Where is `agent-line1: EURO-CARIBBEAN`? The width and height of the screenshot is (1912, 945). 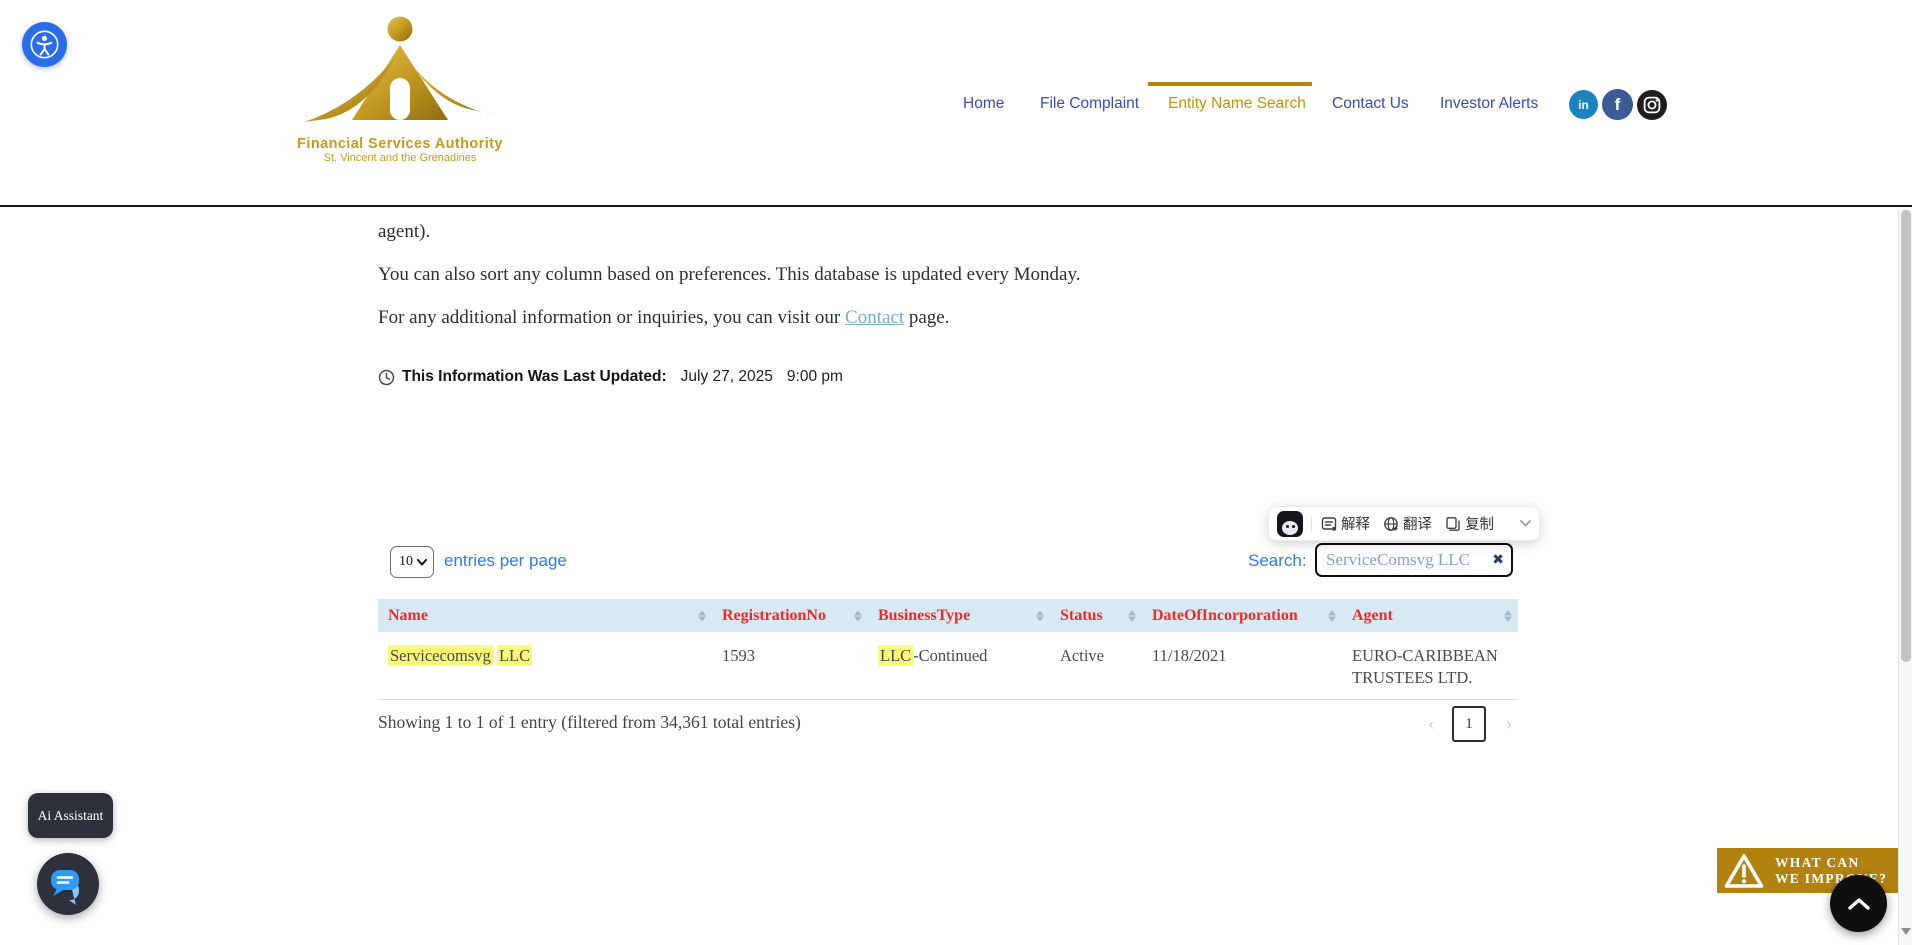
agent-line1: EURO-CARIBBEAN is located at coordinates (1425, 655).